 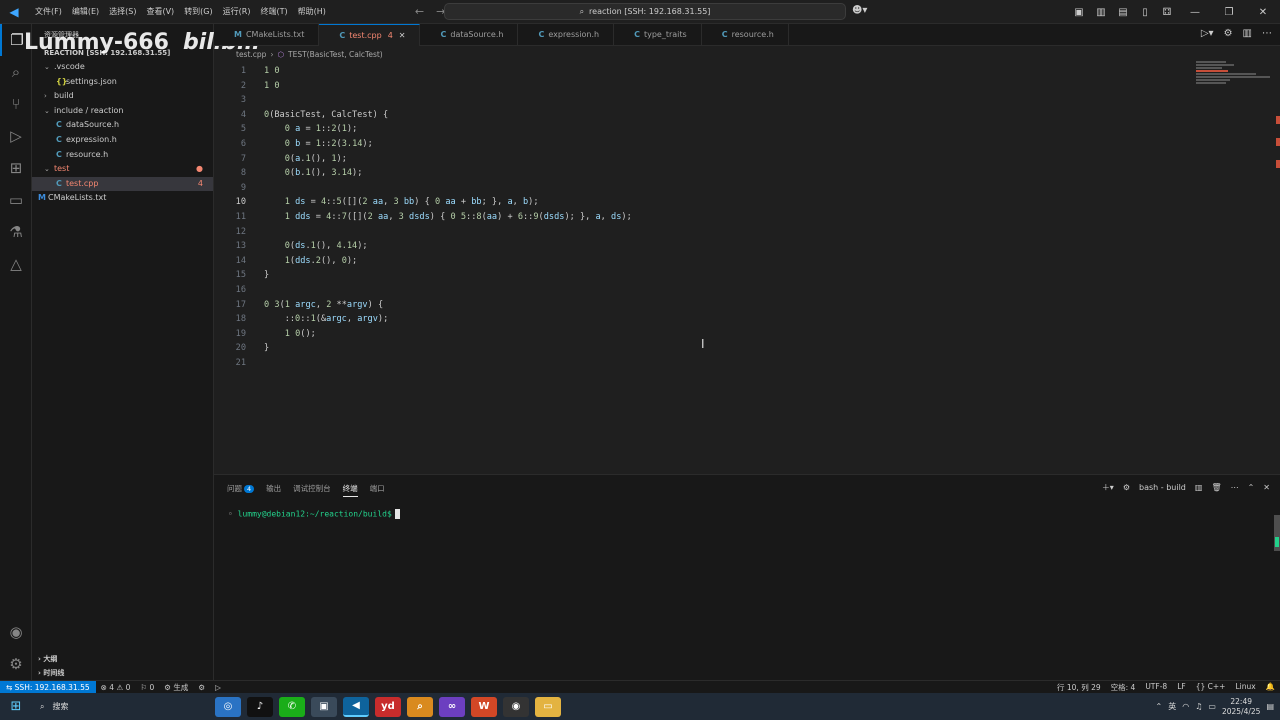 I want to click on close-tab-icon: ✕, so click(x=402, y=35).